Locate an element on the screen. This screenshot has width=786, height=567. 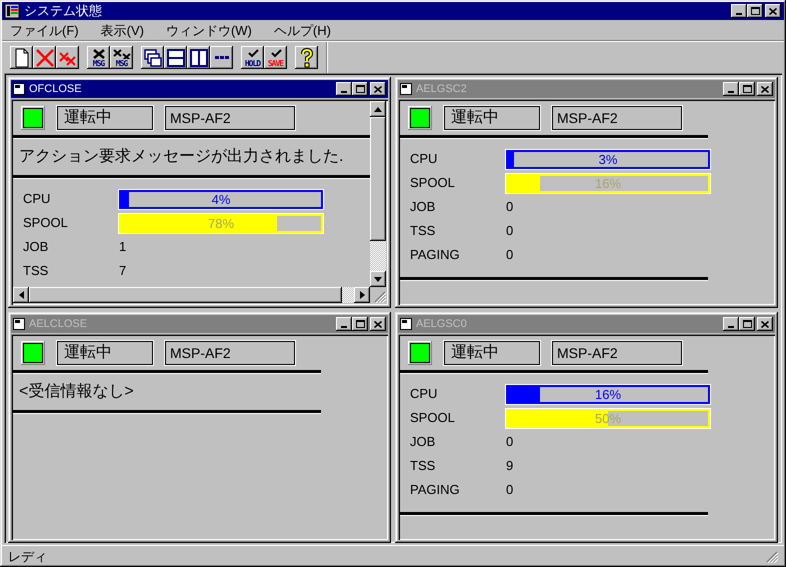
scroll-right-button is located at coordinates (362, 295).